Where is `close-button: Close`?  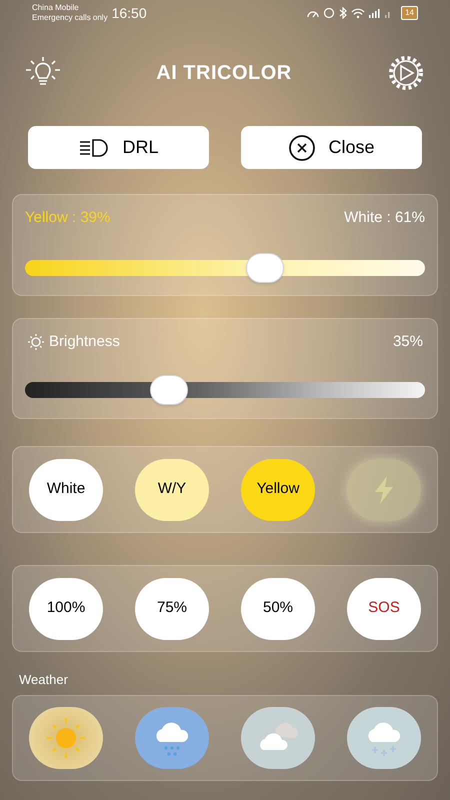
close-button: Close is located at coordinates (331, 147).